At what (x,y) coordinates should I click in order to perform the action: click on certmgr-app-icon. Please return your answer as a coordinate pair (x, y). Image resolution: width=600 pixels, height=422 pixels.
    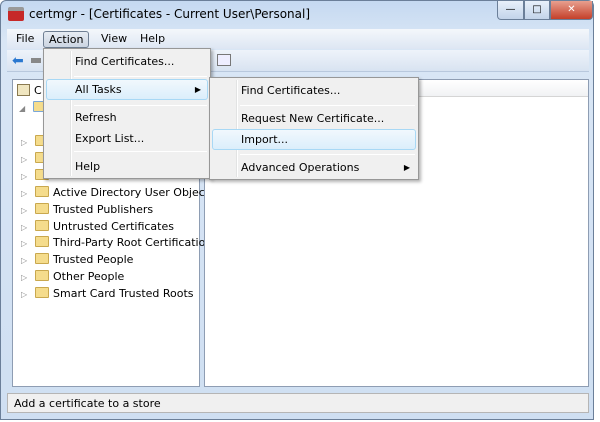
    Looking at the image, I should click on (16, 14).